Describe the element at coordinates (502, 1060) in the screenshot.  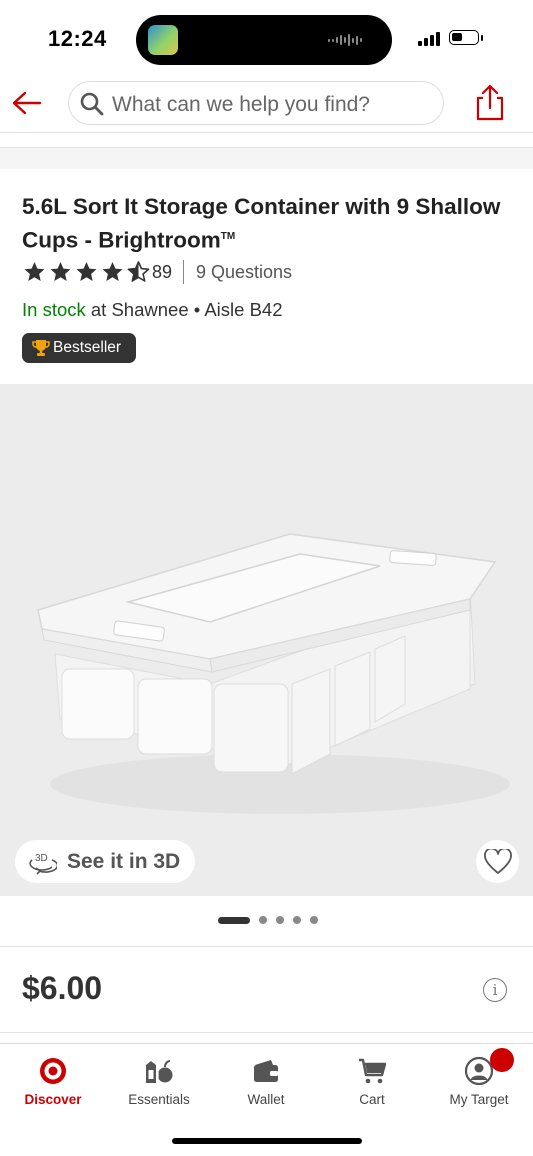
I see `notification-badge` at that location.